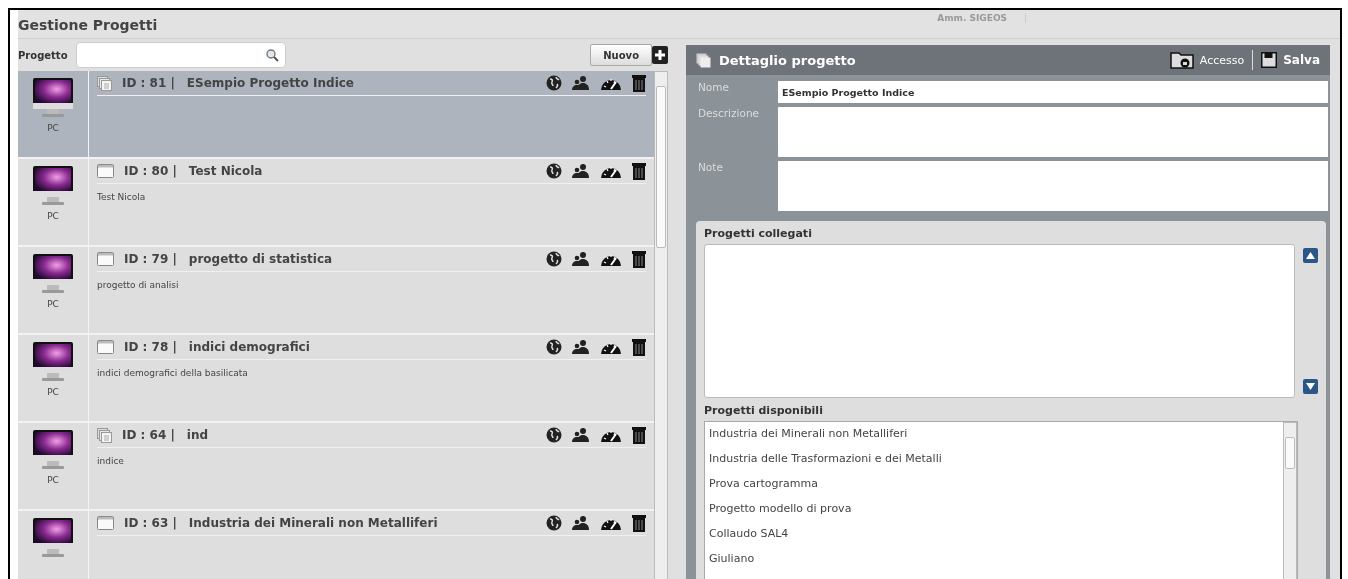 The image size is (1348, 579). What do you see at coordinates (173, 373) in the screenshot?
I see `project-description: indici demografici della basilicata` at bounding box center [173, 373].